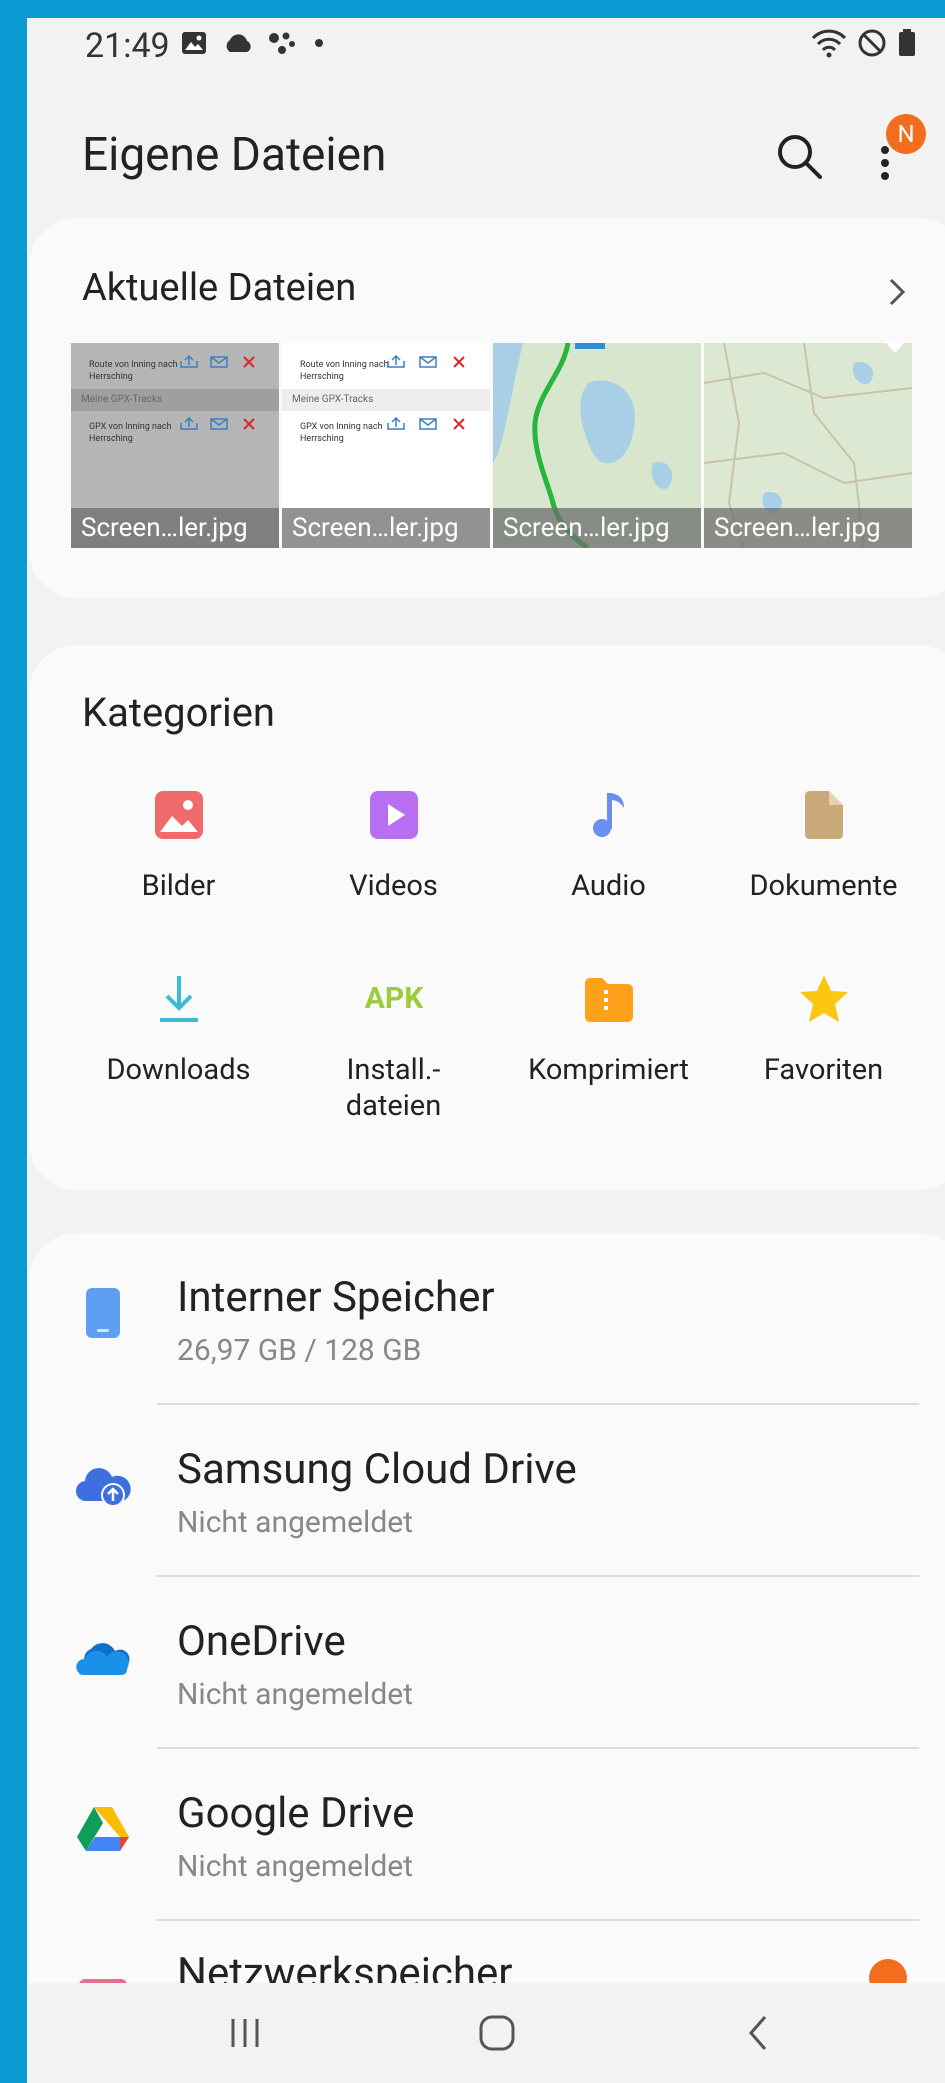 The width and height of the screenshot is (945, 2083). Describe the element at coordinates (497, 2033) in the screenshot. I see `home-icon` at that location.